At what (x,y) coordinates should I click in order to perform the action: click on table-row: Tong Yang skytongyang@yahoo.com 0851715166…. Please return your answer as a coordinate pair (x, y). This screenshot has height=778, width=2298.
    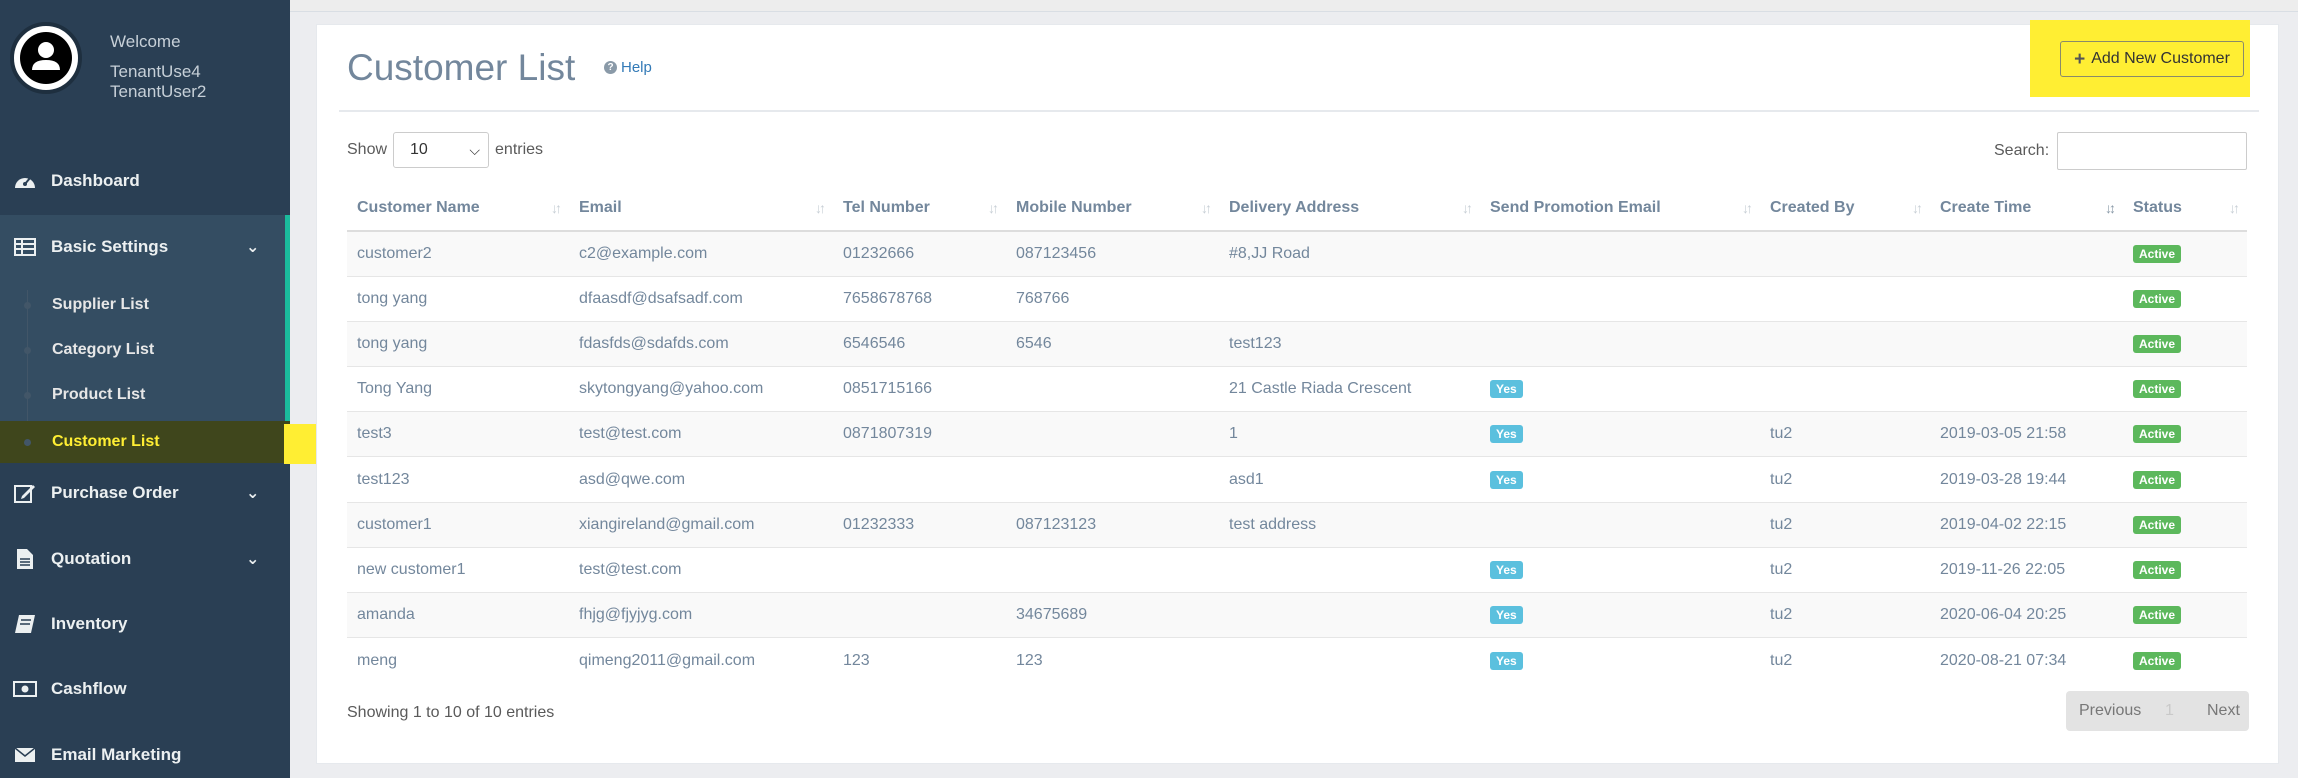
    Looking at the image, I should click on (1297, 389).